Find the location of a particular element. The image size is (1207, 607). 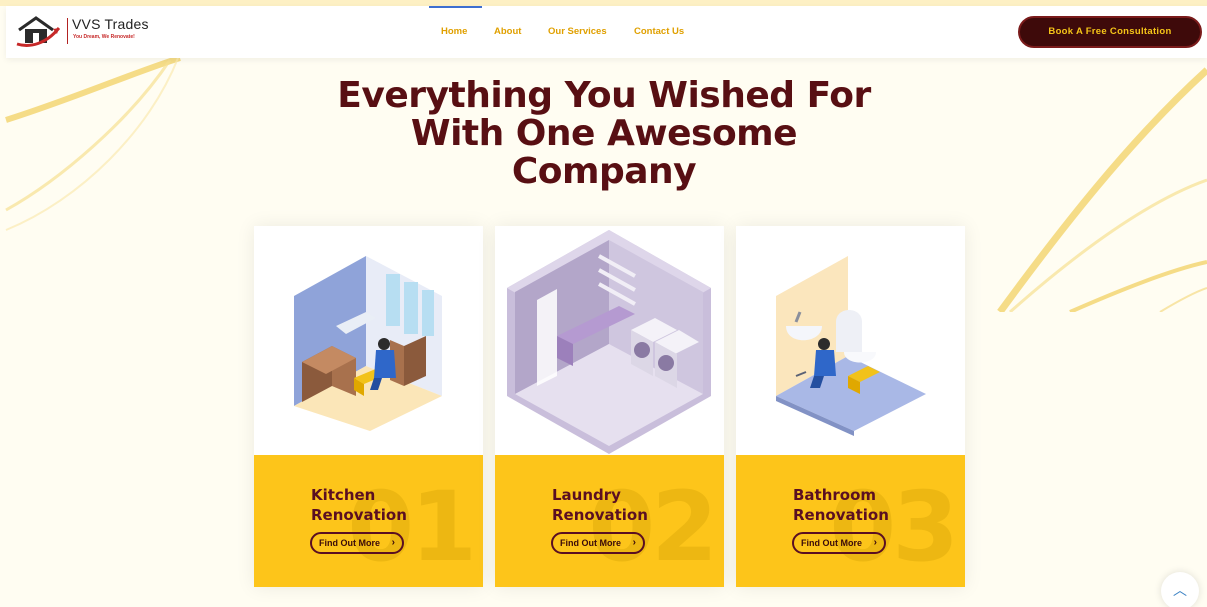

card-panel: 02 Laundry Renovation Find Out More › is located at coordinates (609, 521).